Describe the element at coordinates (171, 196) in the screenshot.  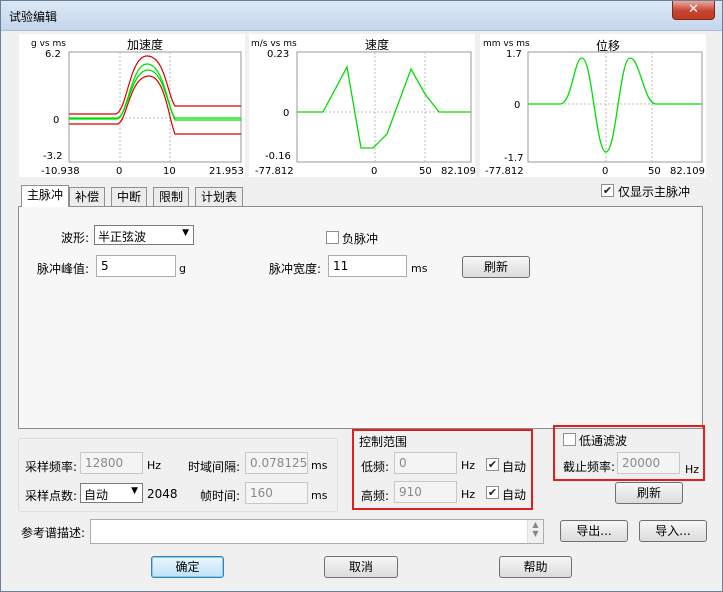
I see `tab-limits: 限制` at that location.